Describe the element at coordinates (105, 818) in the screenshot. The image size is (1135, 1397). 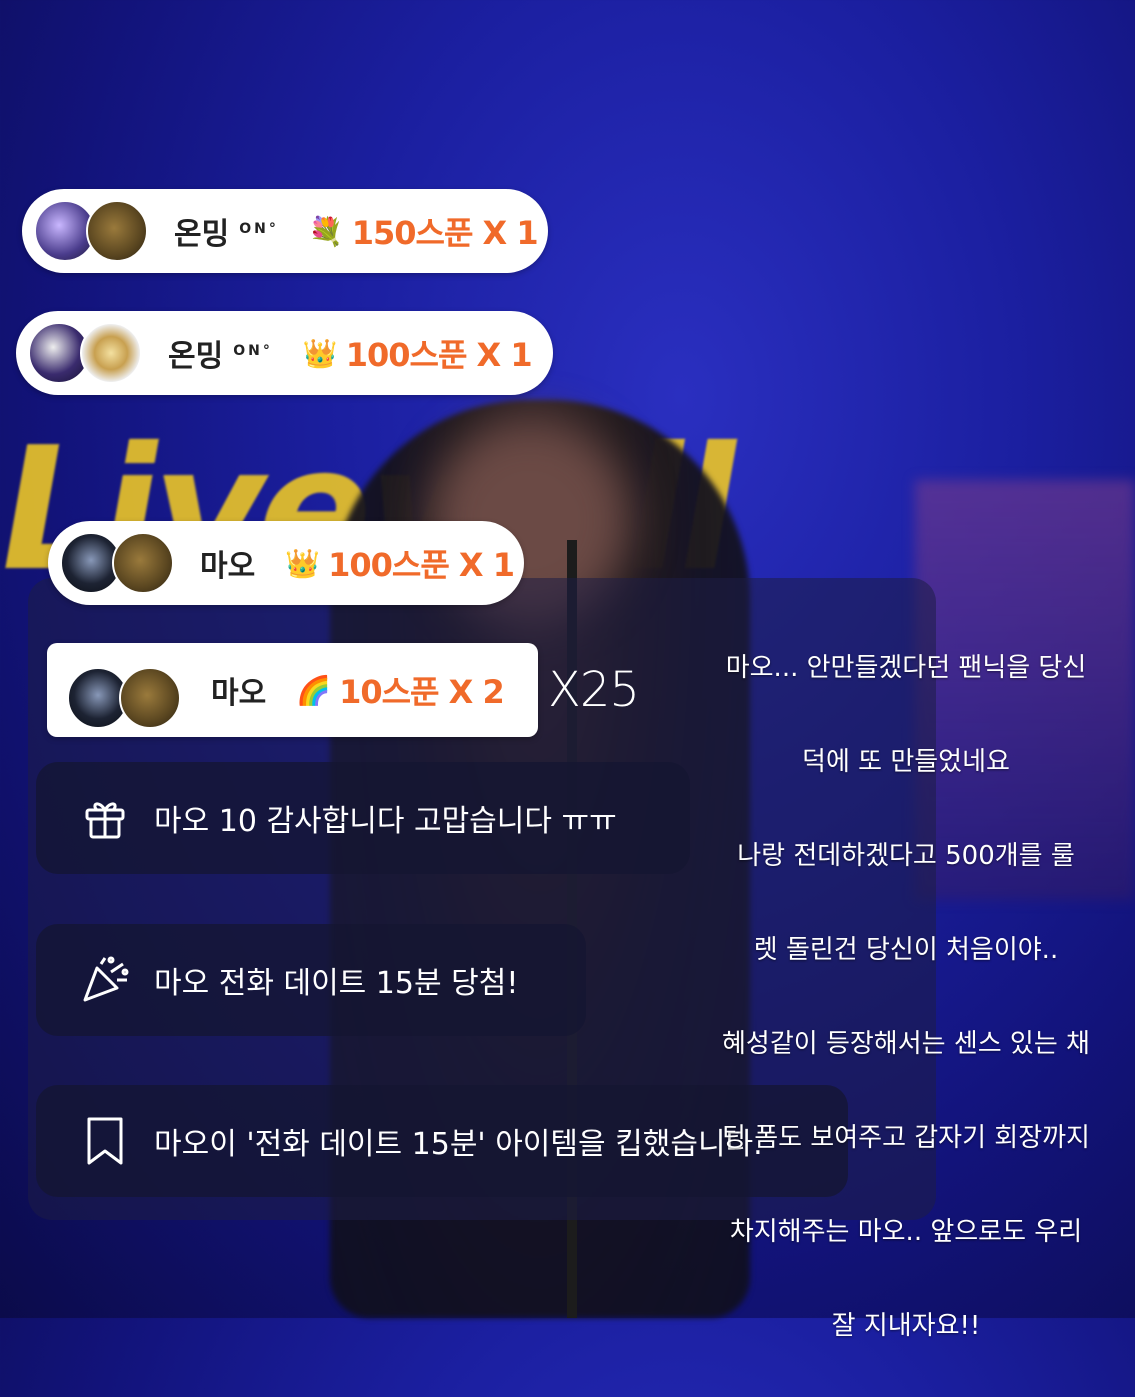
I see `gift-icon` at that location.